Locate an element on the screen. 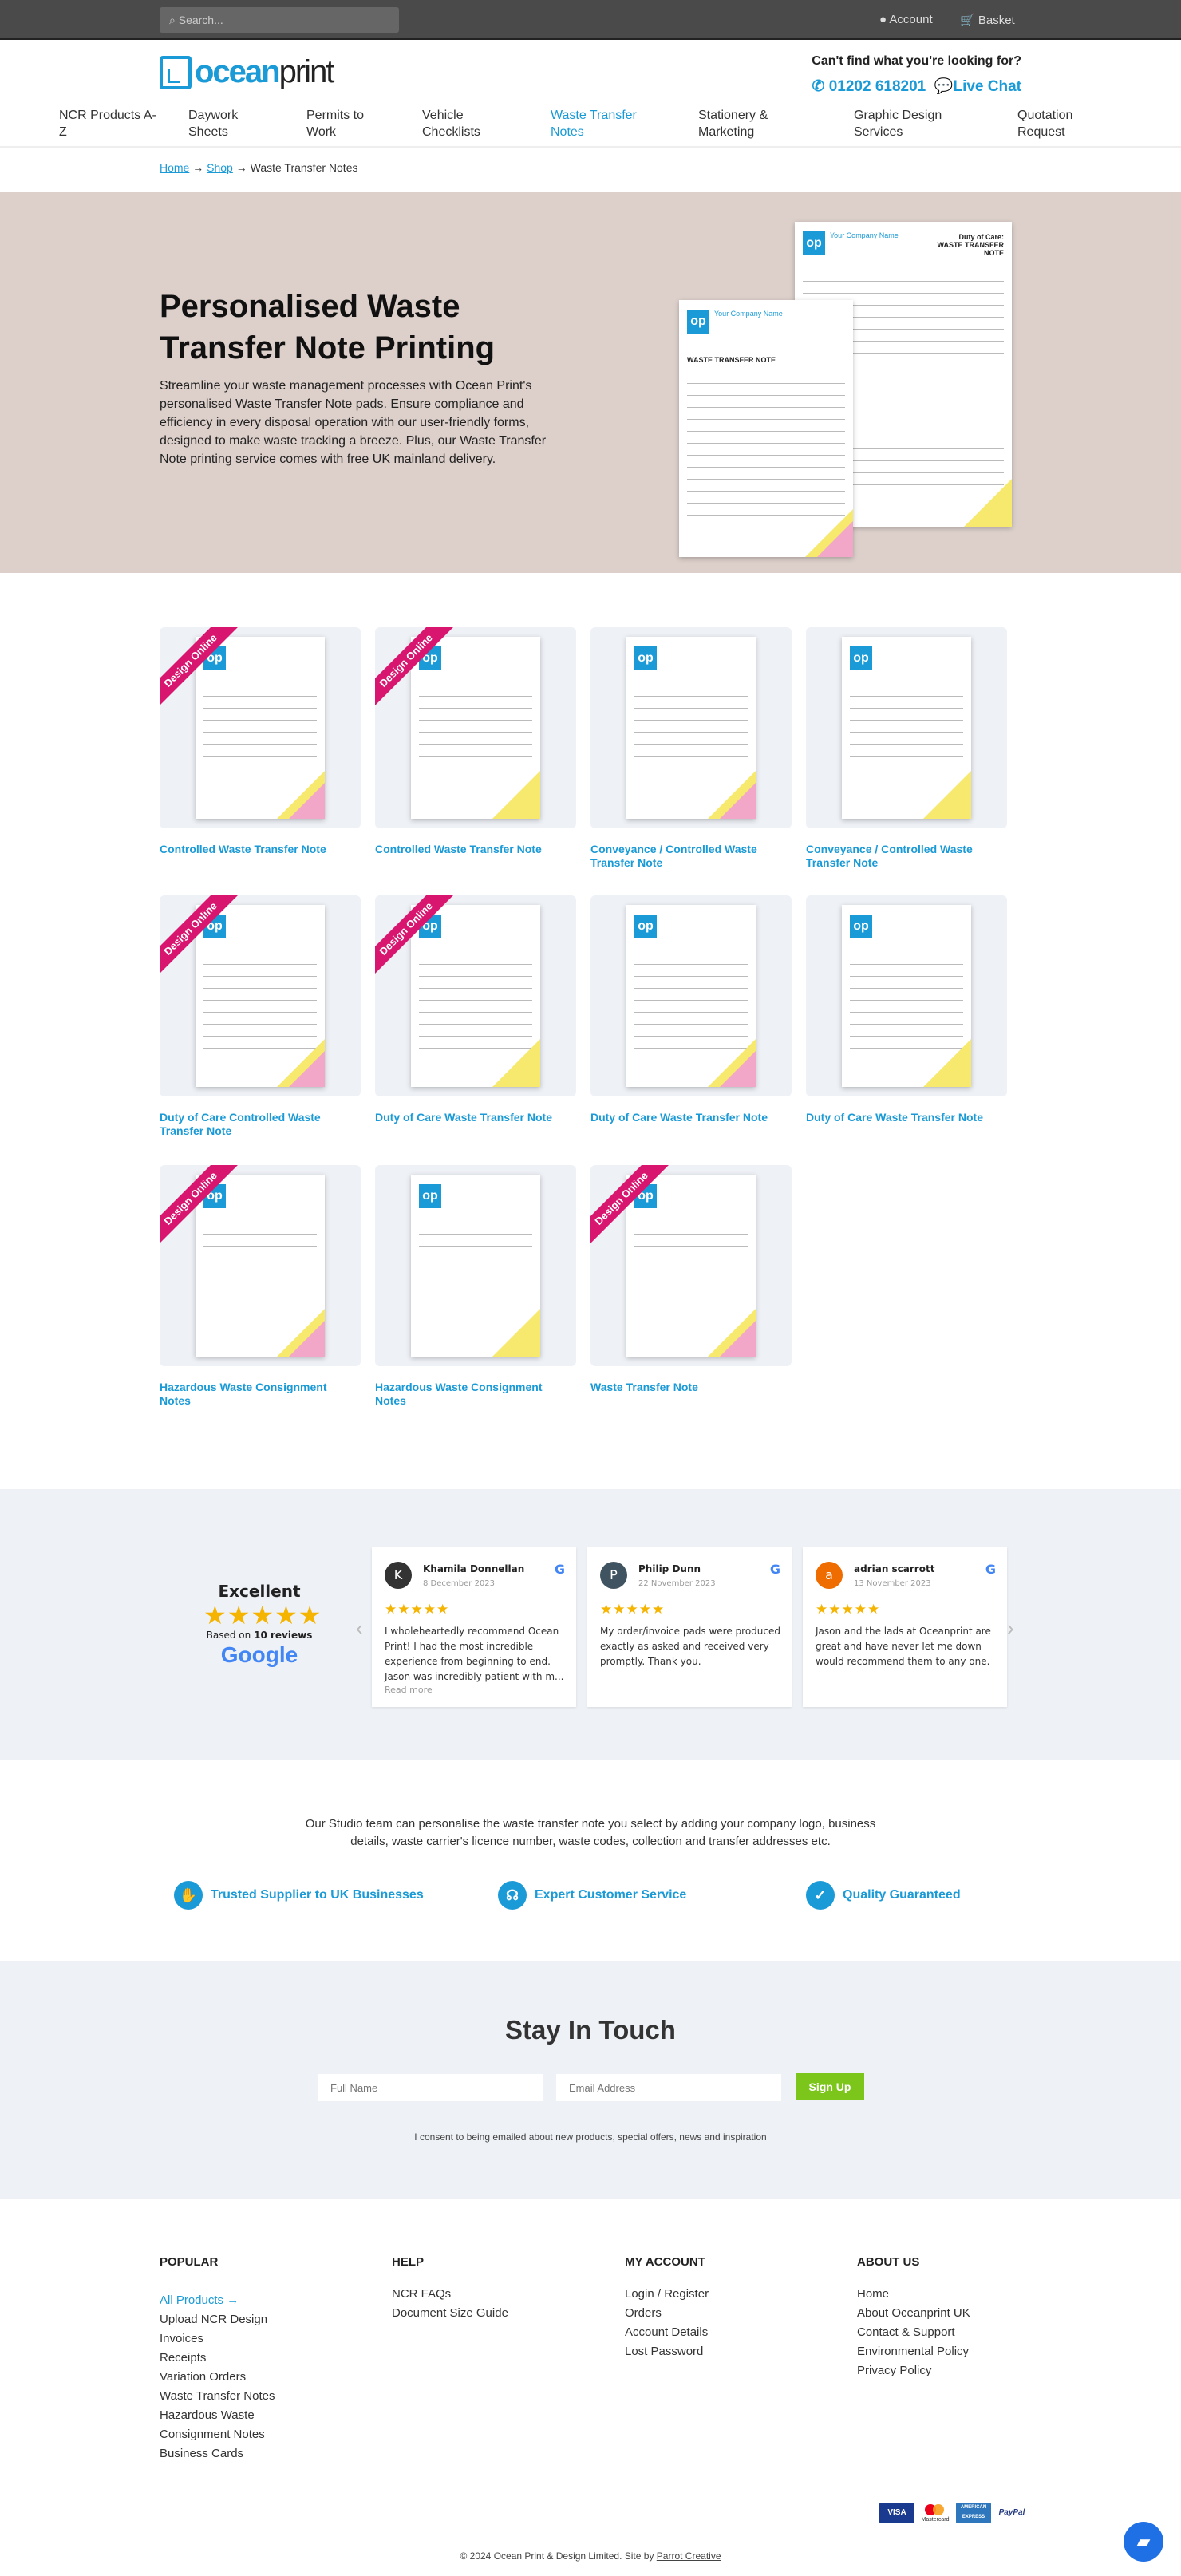 This screenshot has width=1181, height=2576. product-title: Waste Transfer Note is located at coordinates (691, 1387).